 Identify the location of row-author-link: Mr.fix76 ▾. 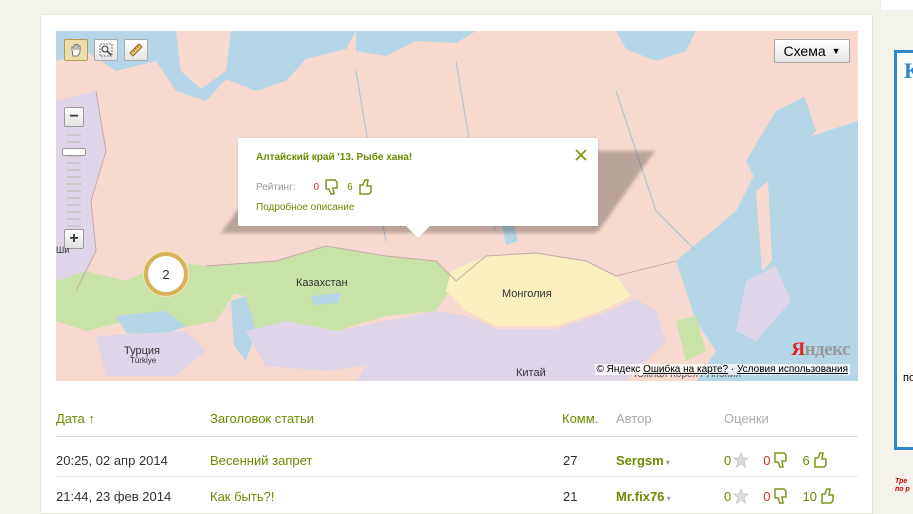
(643, 496).